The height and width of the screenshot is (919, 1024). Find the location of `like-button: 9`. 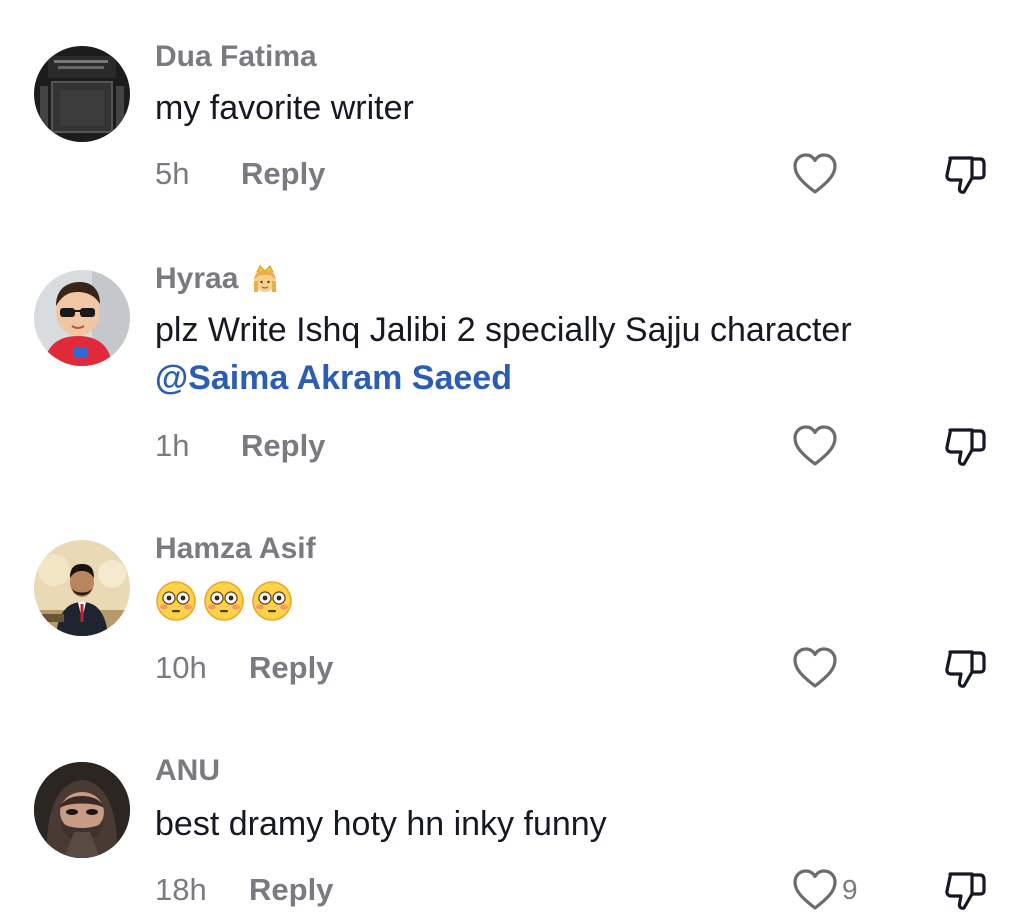

like-button: 9 is located at coordinates (825, 890).